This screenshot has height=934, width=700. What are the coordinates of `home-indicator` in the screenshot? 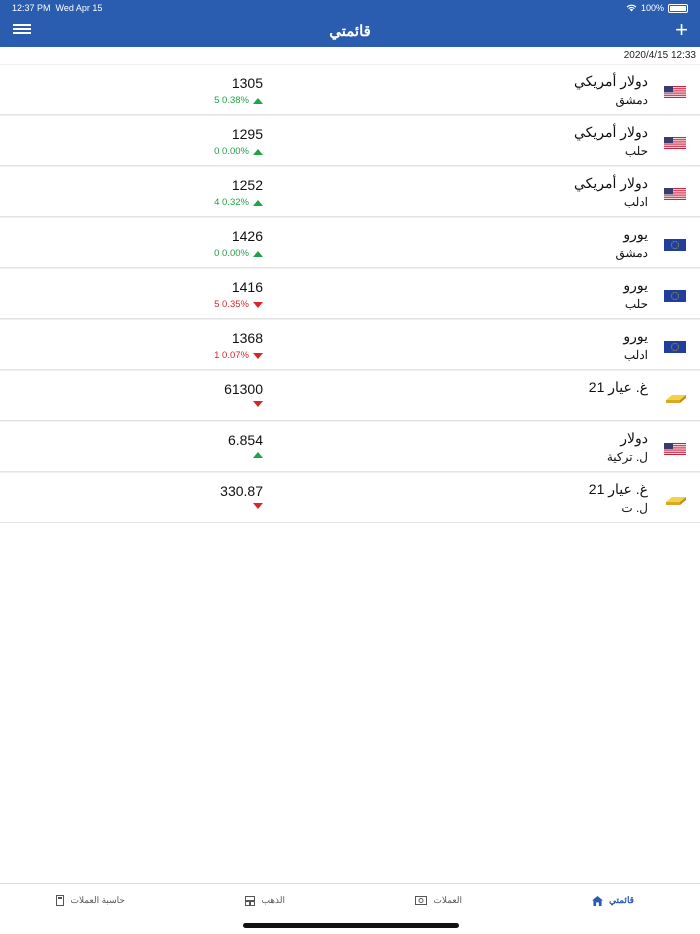 It's located at (351, 925).